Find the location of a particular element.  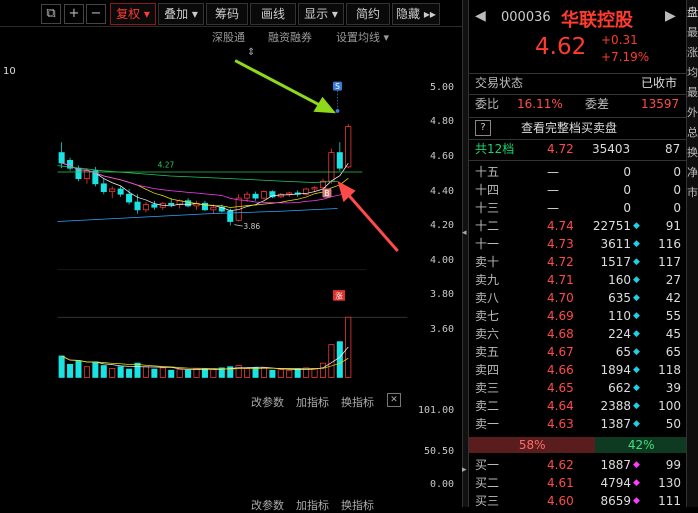

full-book-row: ? 查看完整档买卖盘 is located at coordinates (578, 127).